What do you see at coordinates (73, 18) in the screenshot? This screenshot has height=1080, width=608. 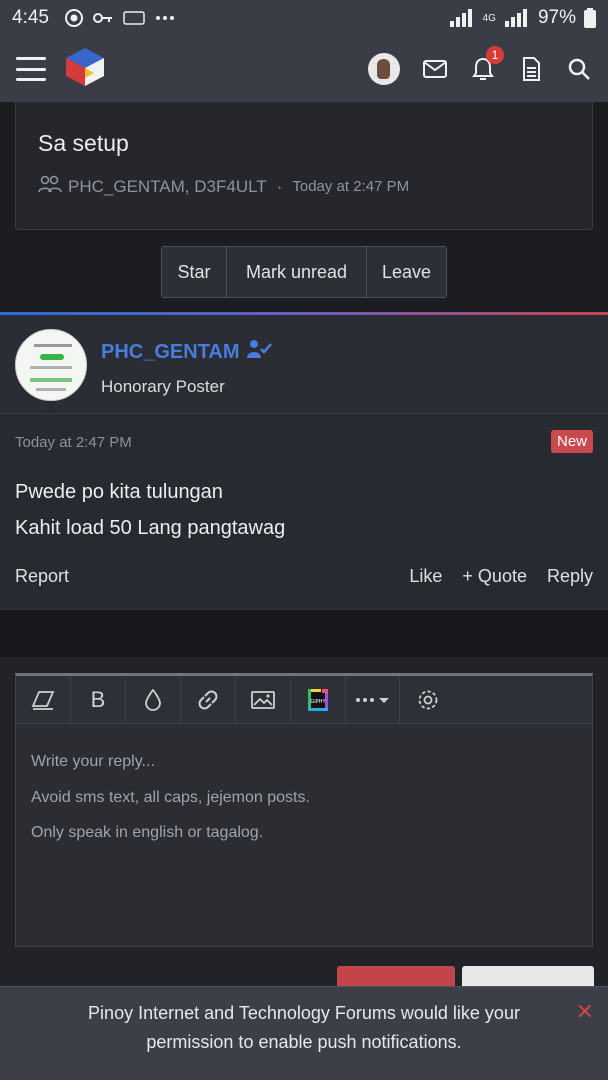 I see `chrome-icon` at bounding box center [73, 18].